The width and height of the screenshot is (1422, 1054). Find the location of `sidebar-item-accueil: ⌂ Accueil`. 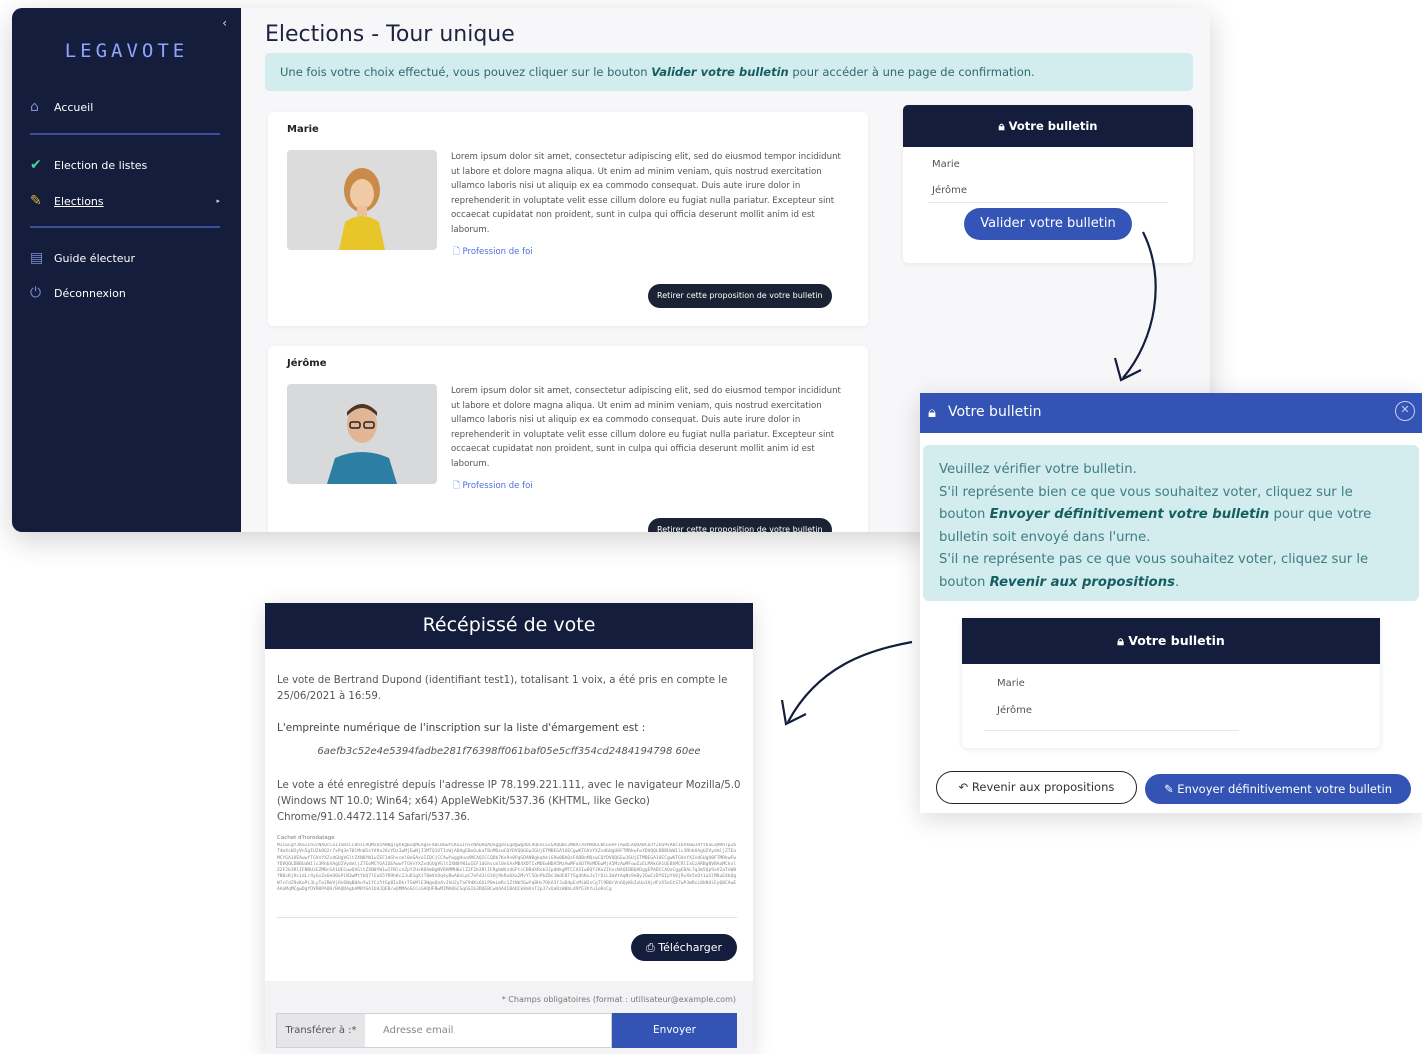

sidebar-item-accueil: ⌂ Accueil is located at coordinates (125, 107).